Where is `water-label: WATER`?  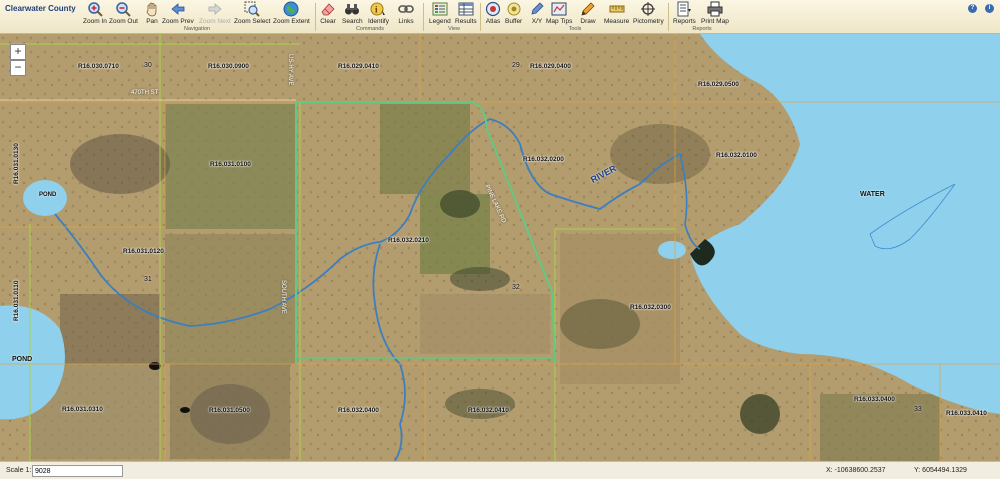
water-label: WATER is located at coordinates (872, 194).